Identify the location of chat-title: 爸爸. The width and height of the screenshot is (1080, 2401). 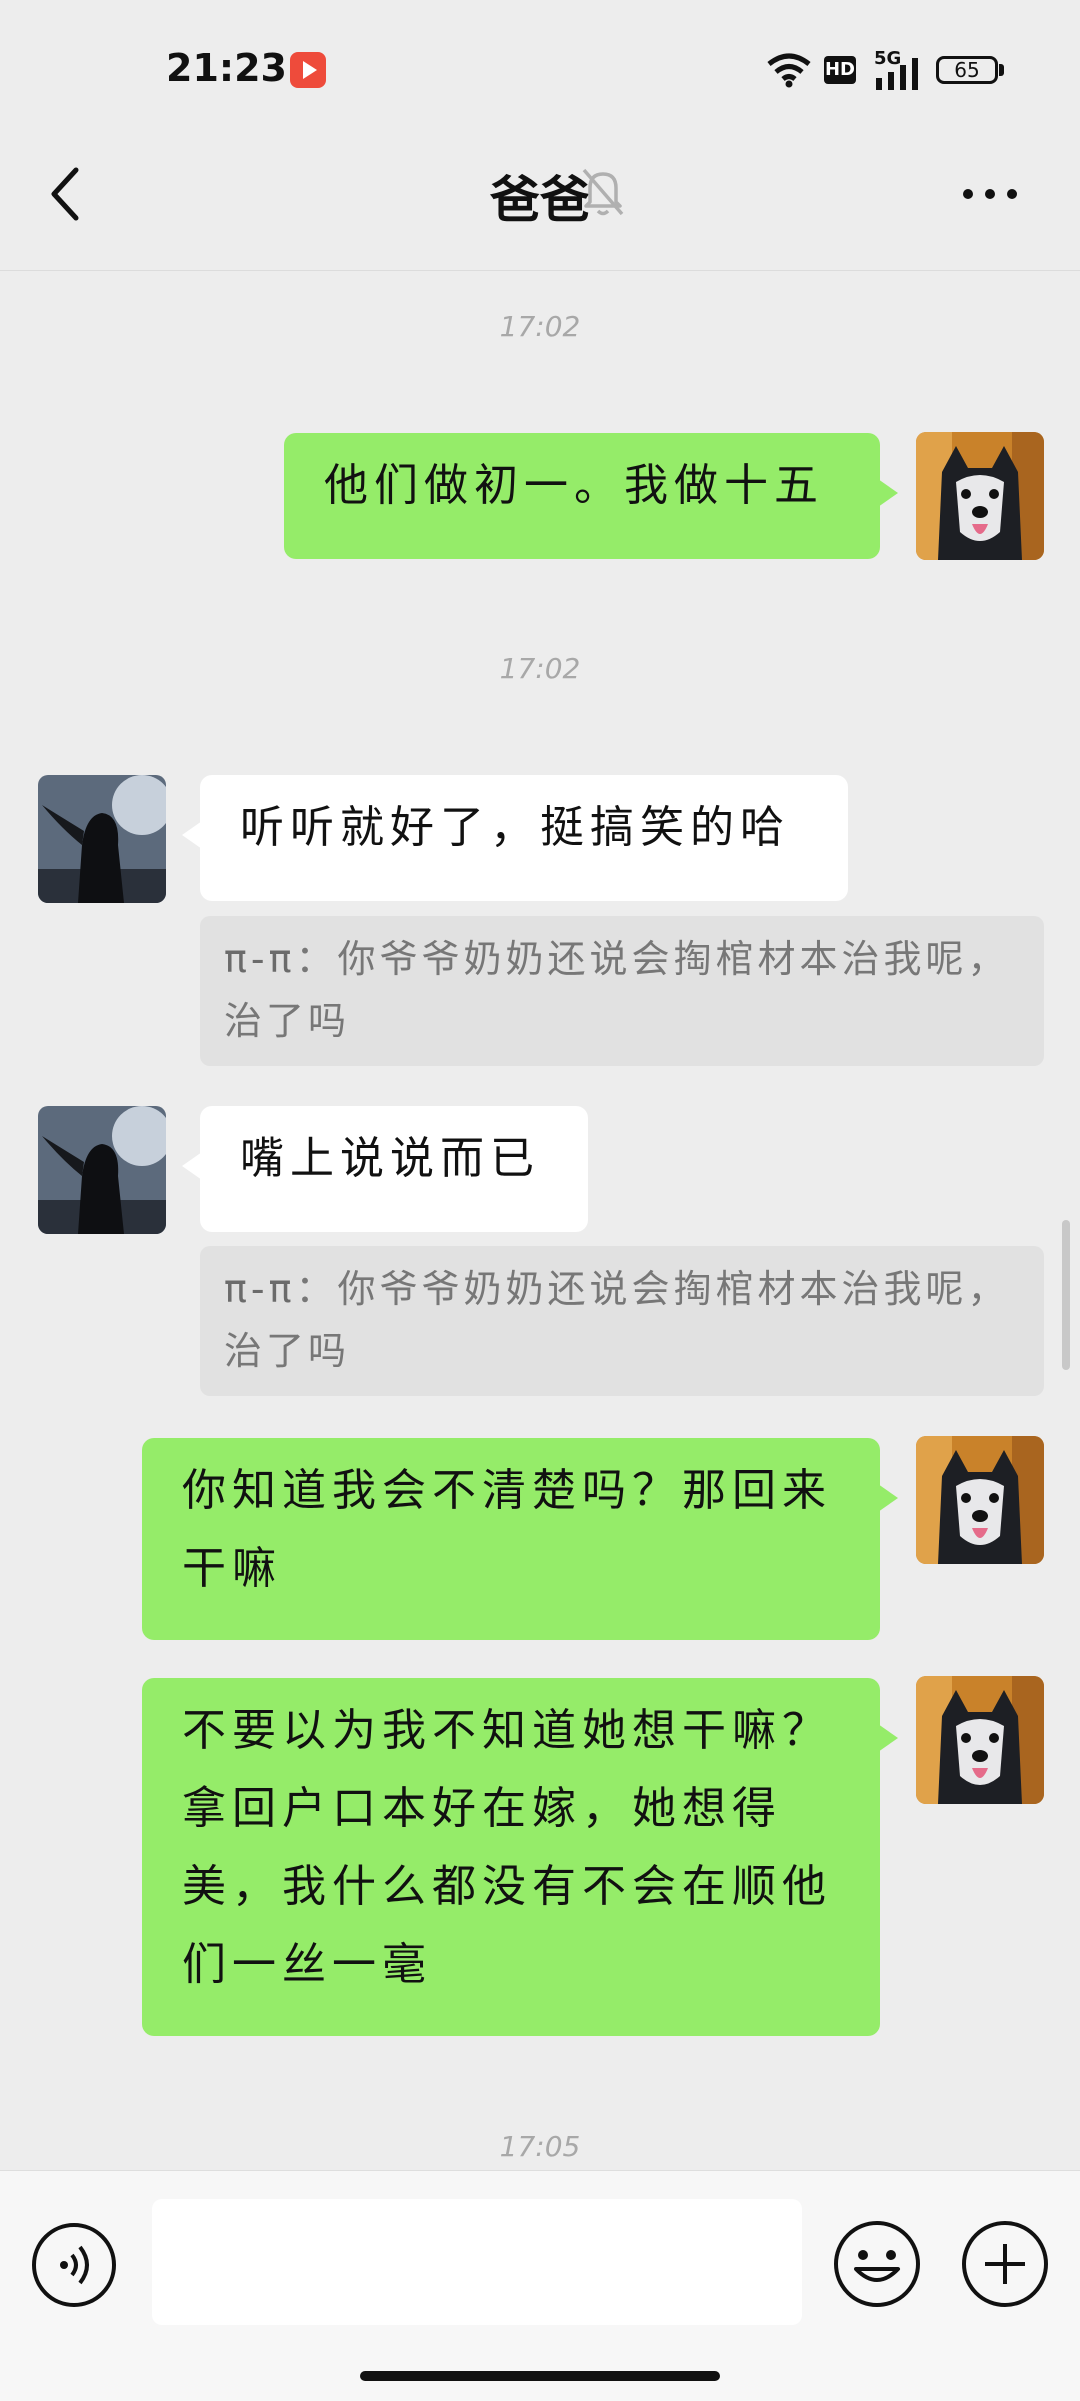
(540, 200).